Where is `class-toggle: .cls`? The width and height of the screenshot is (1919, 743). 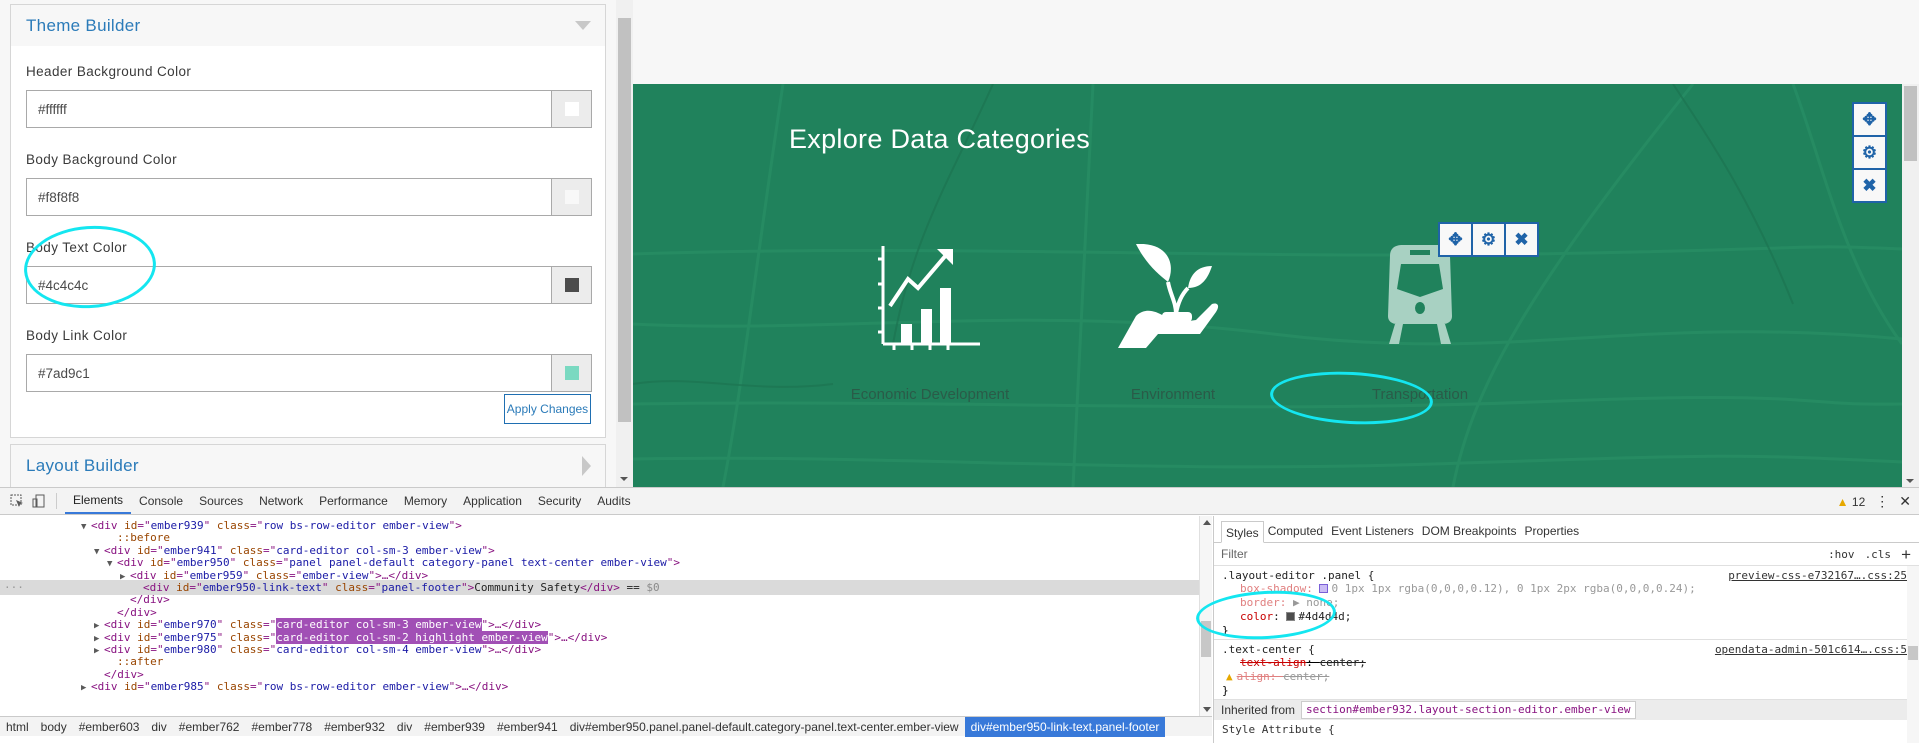 class-toggle: .cls is located at coordinates (1878, 554).